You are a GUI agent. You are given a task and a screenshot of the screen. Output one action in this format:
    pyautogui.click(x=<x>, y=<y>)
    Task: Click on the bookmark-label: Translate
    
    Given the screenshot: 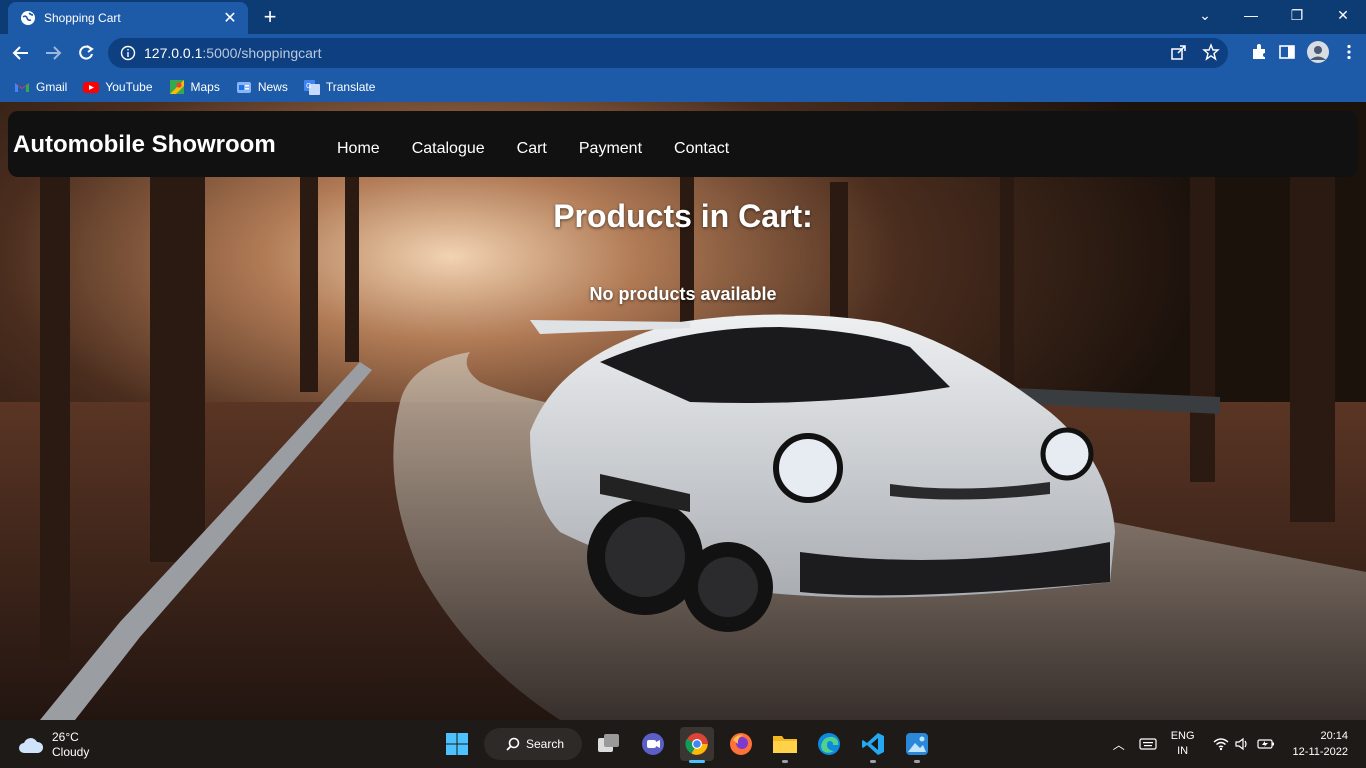 What is the action you would take?
    pyautogui.click(x=350, y=87)
    